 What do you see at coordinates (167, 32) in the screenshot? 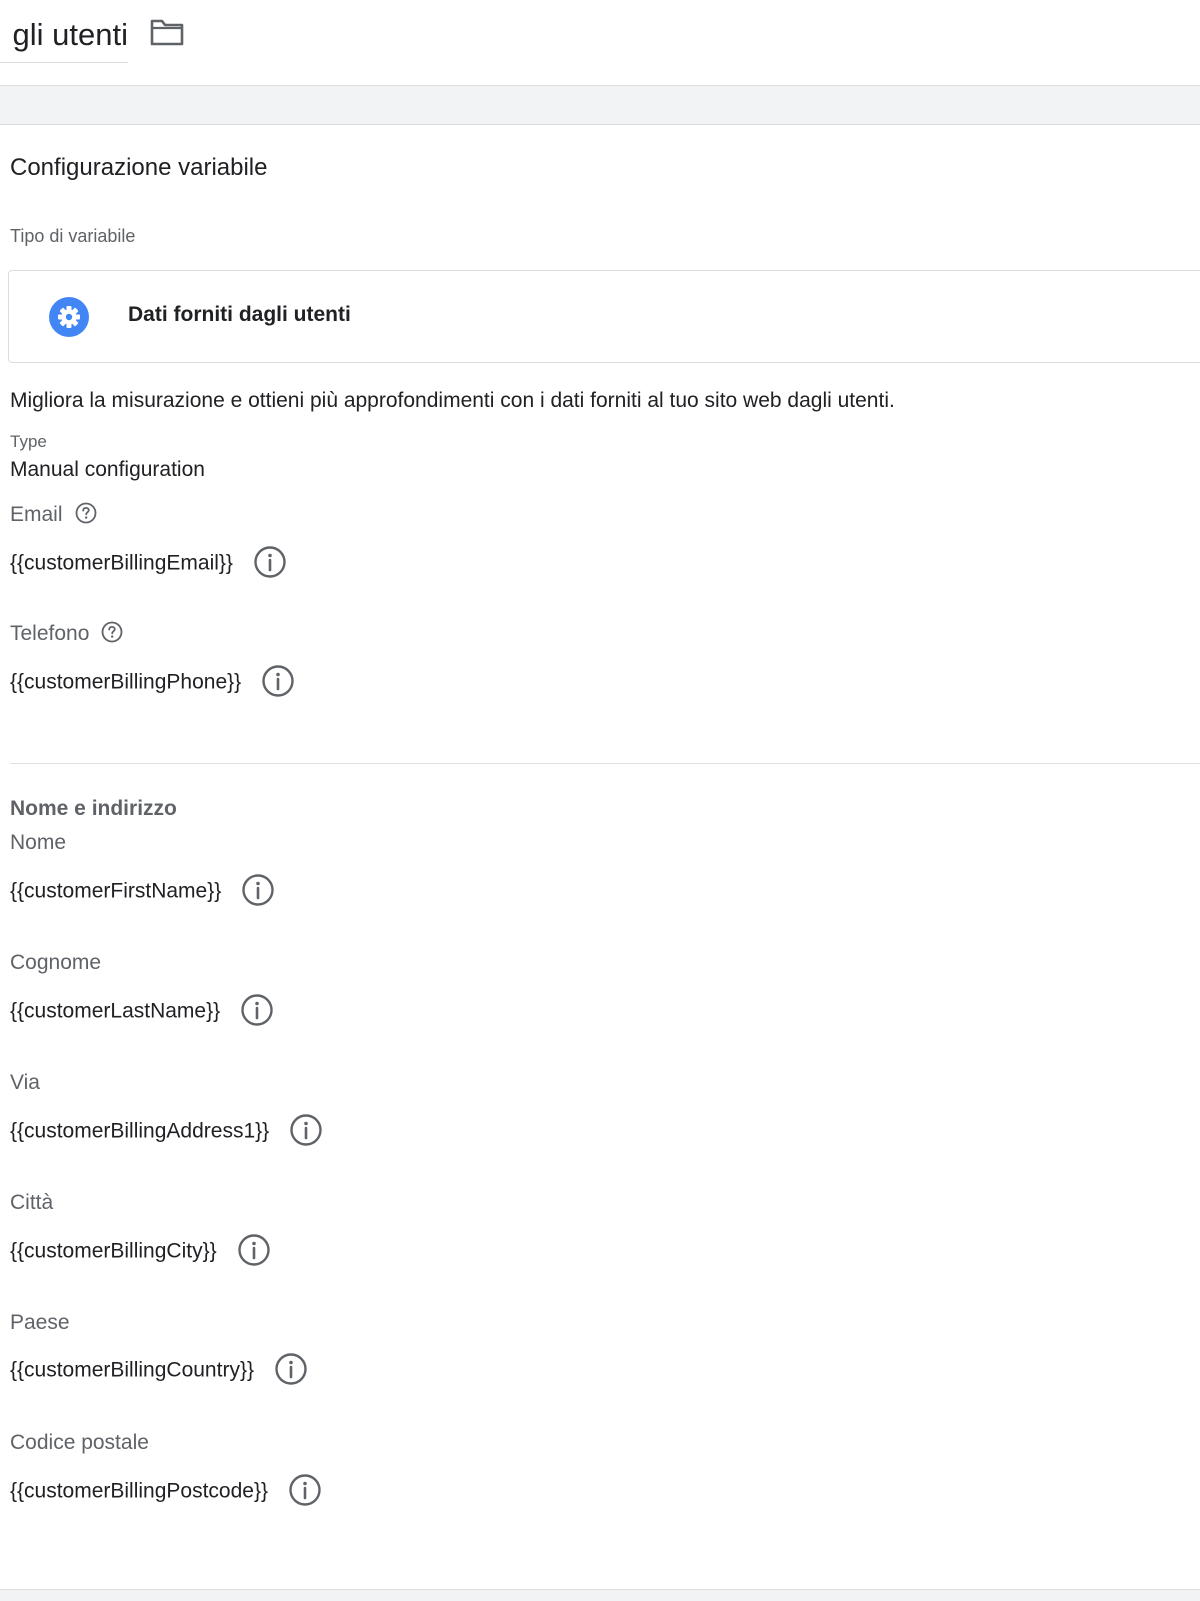
I see `folder-icon` at bounding box center [167, 32].